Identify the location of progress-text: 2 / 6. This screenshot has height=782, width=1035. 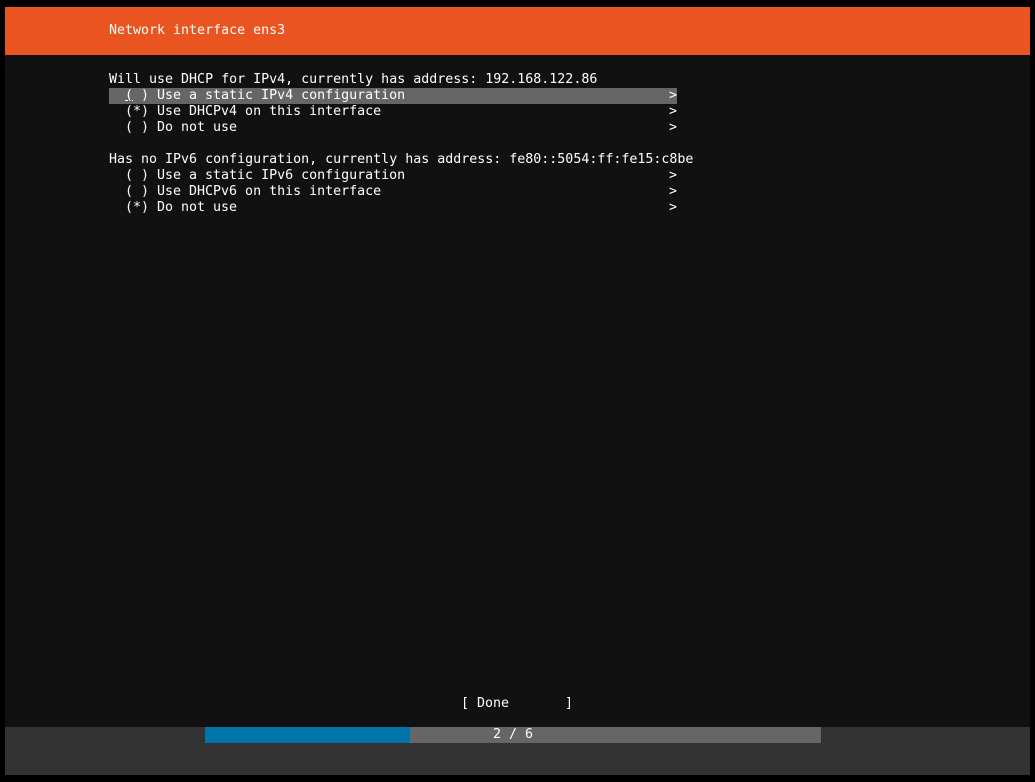
(513, 734).